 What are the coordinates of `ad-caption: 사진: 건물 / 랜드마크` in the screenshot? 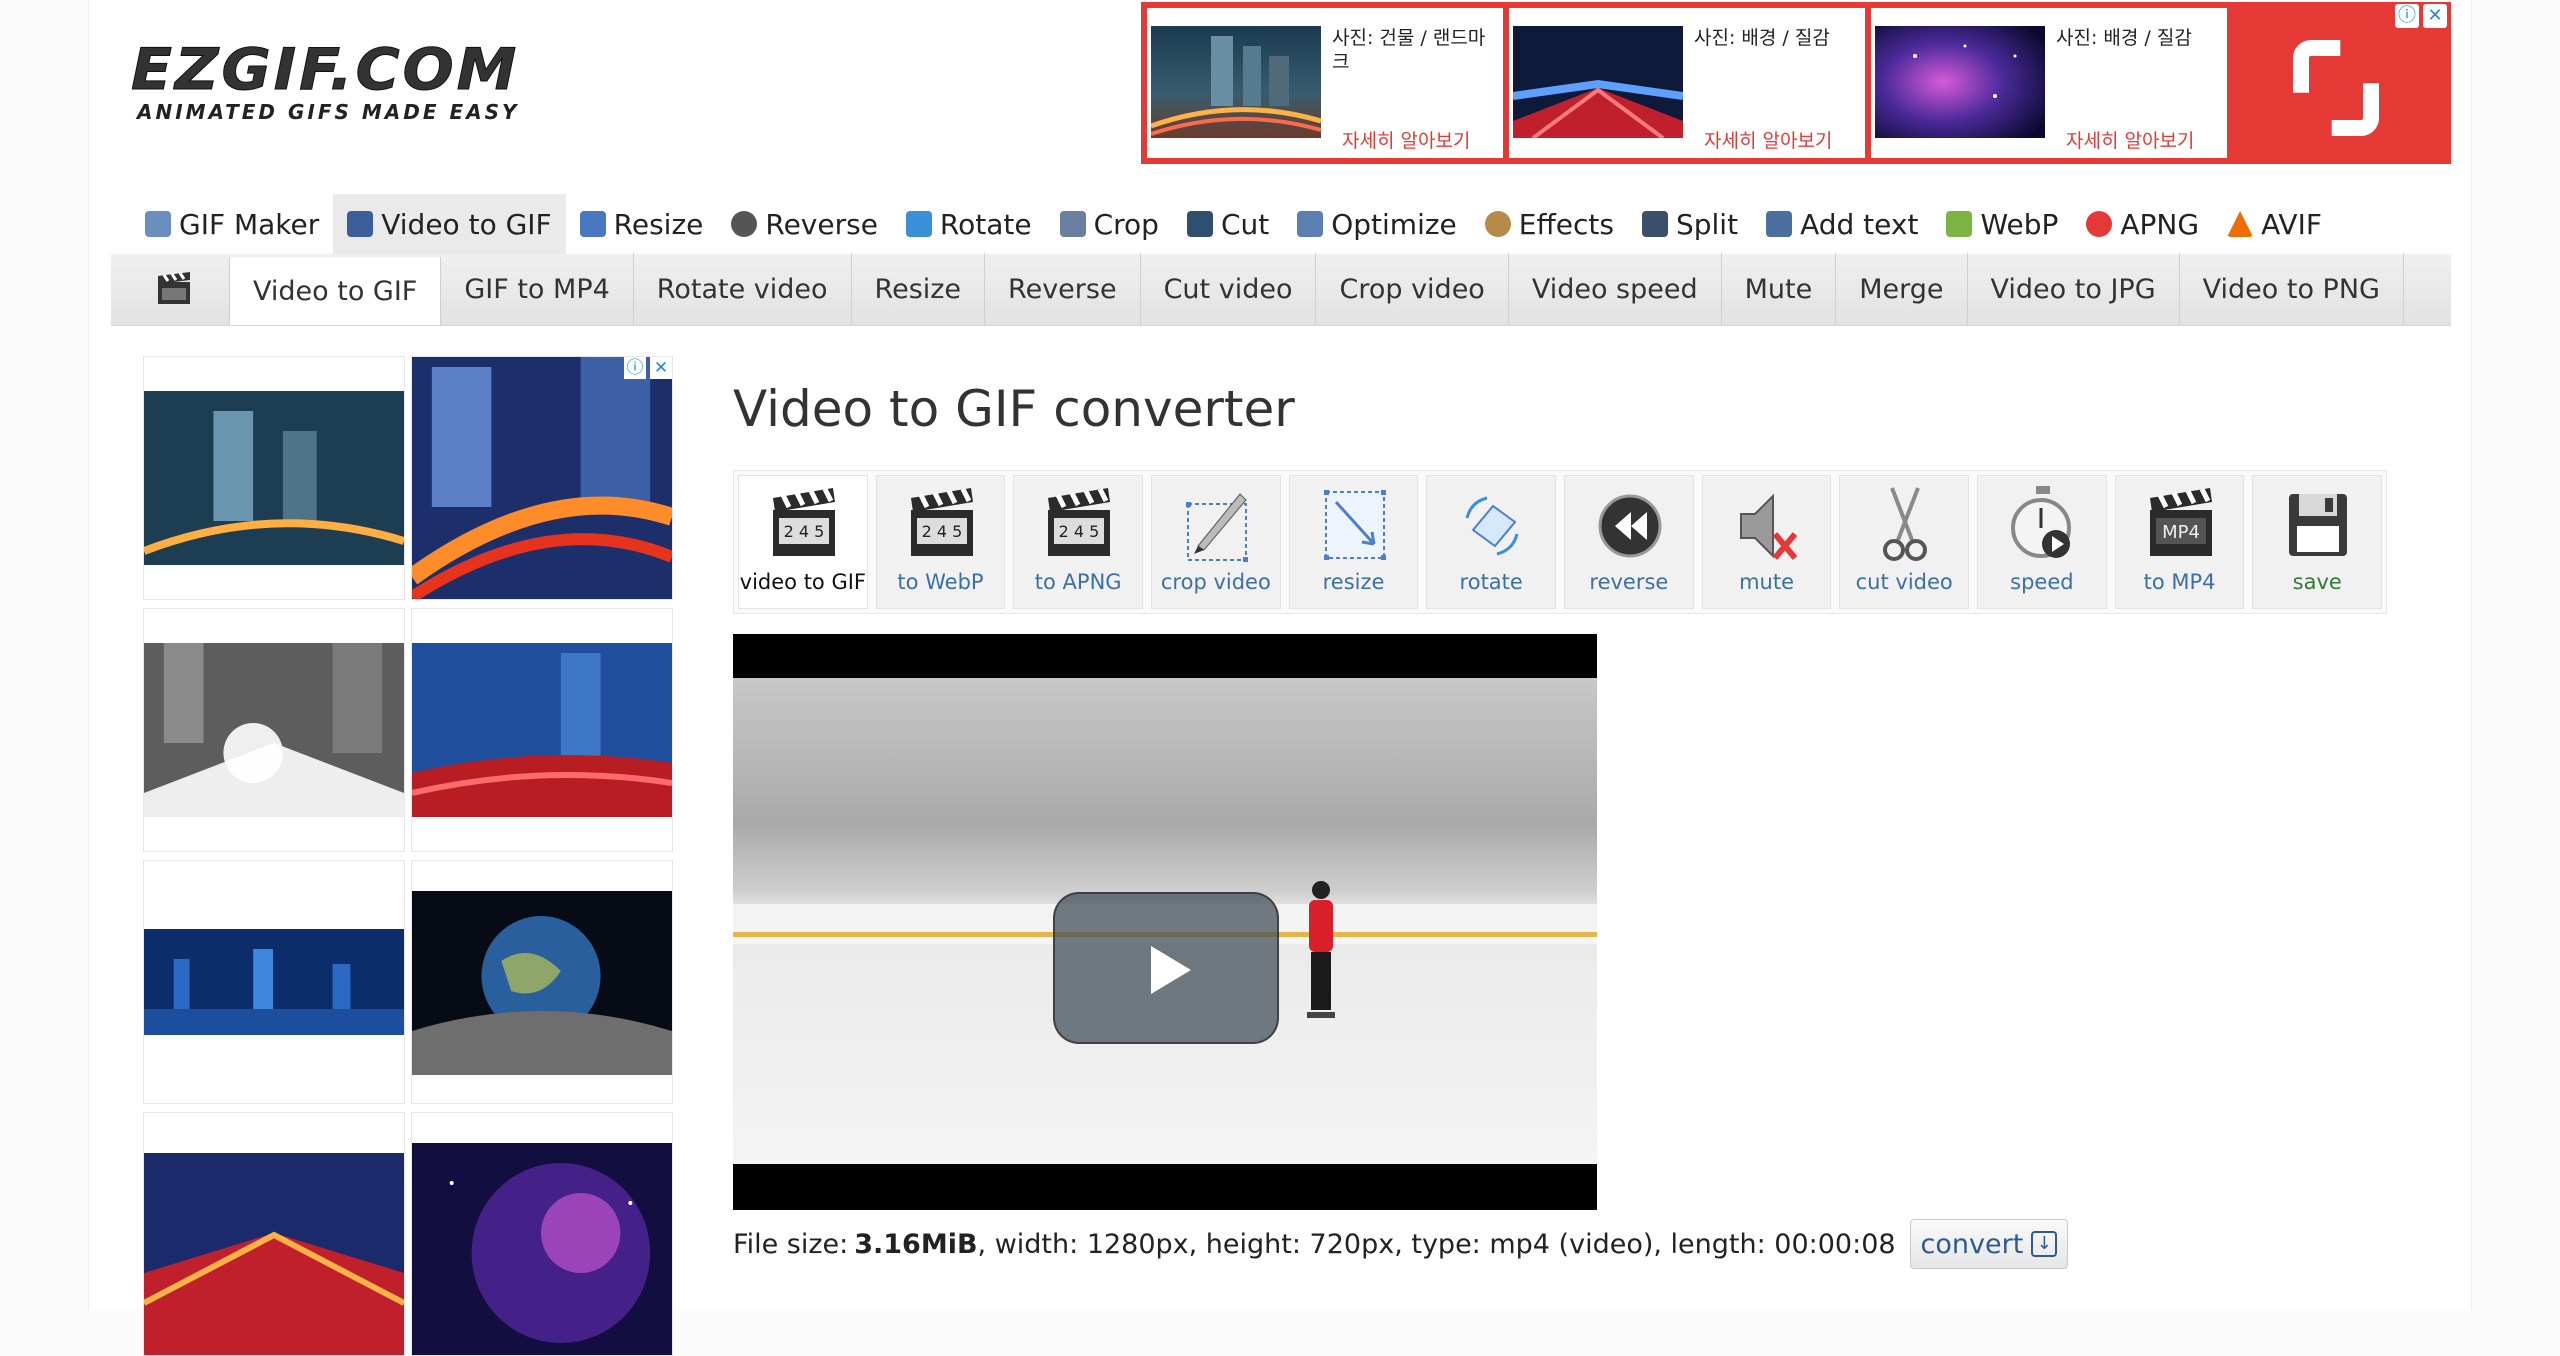 It's located at (1409, 50).